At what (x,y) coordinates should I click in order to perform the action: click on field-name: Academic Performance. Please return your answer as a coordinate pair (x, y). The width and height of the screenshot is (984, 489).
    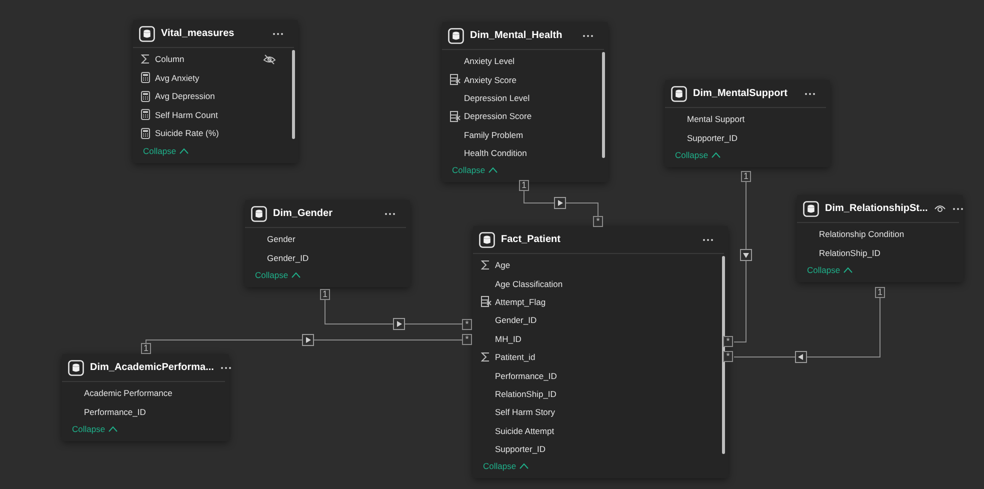
    Looking at the image, I should click on (128, 393).